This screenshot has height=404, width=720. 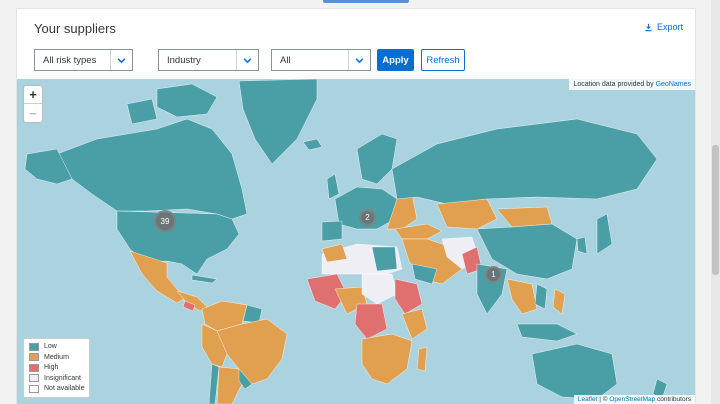 I want to click on export-button: Export, so click(x=663, y=27).